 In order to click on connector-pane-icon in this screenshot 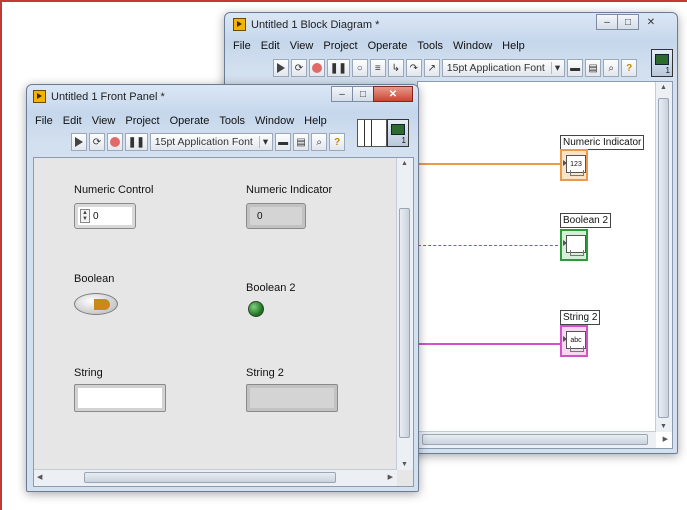, I will do `click(372, 133)`.